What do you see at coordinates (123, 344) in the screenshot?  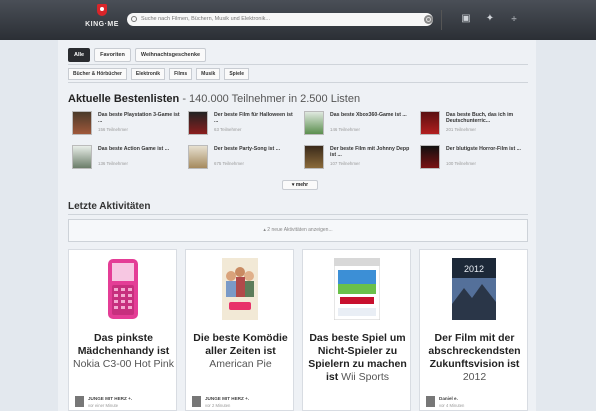 I see `card-title-text: Das pinkste Mädchenhandy ist` at bounding box center [123, 344].